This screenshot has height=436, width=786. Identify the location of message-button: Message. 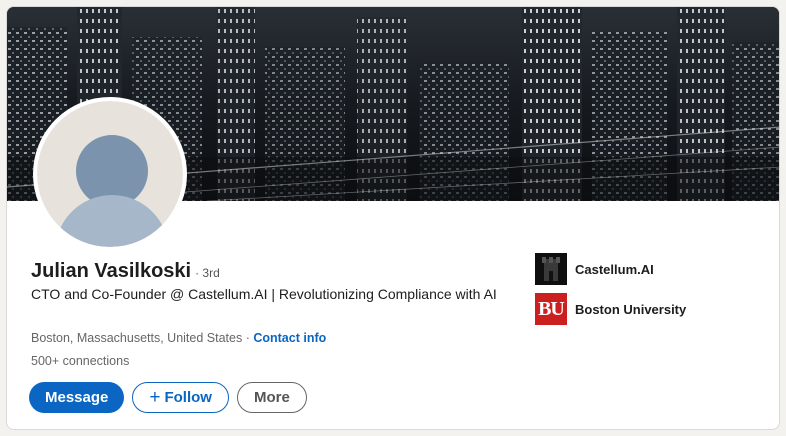
(77, 397).